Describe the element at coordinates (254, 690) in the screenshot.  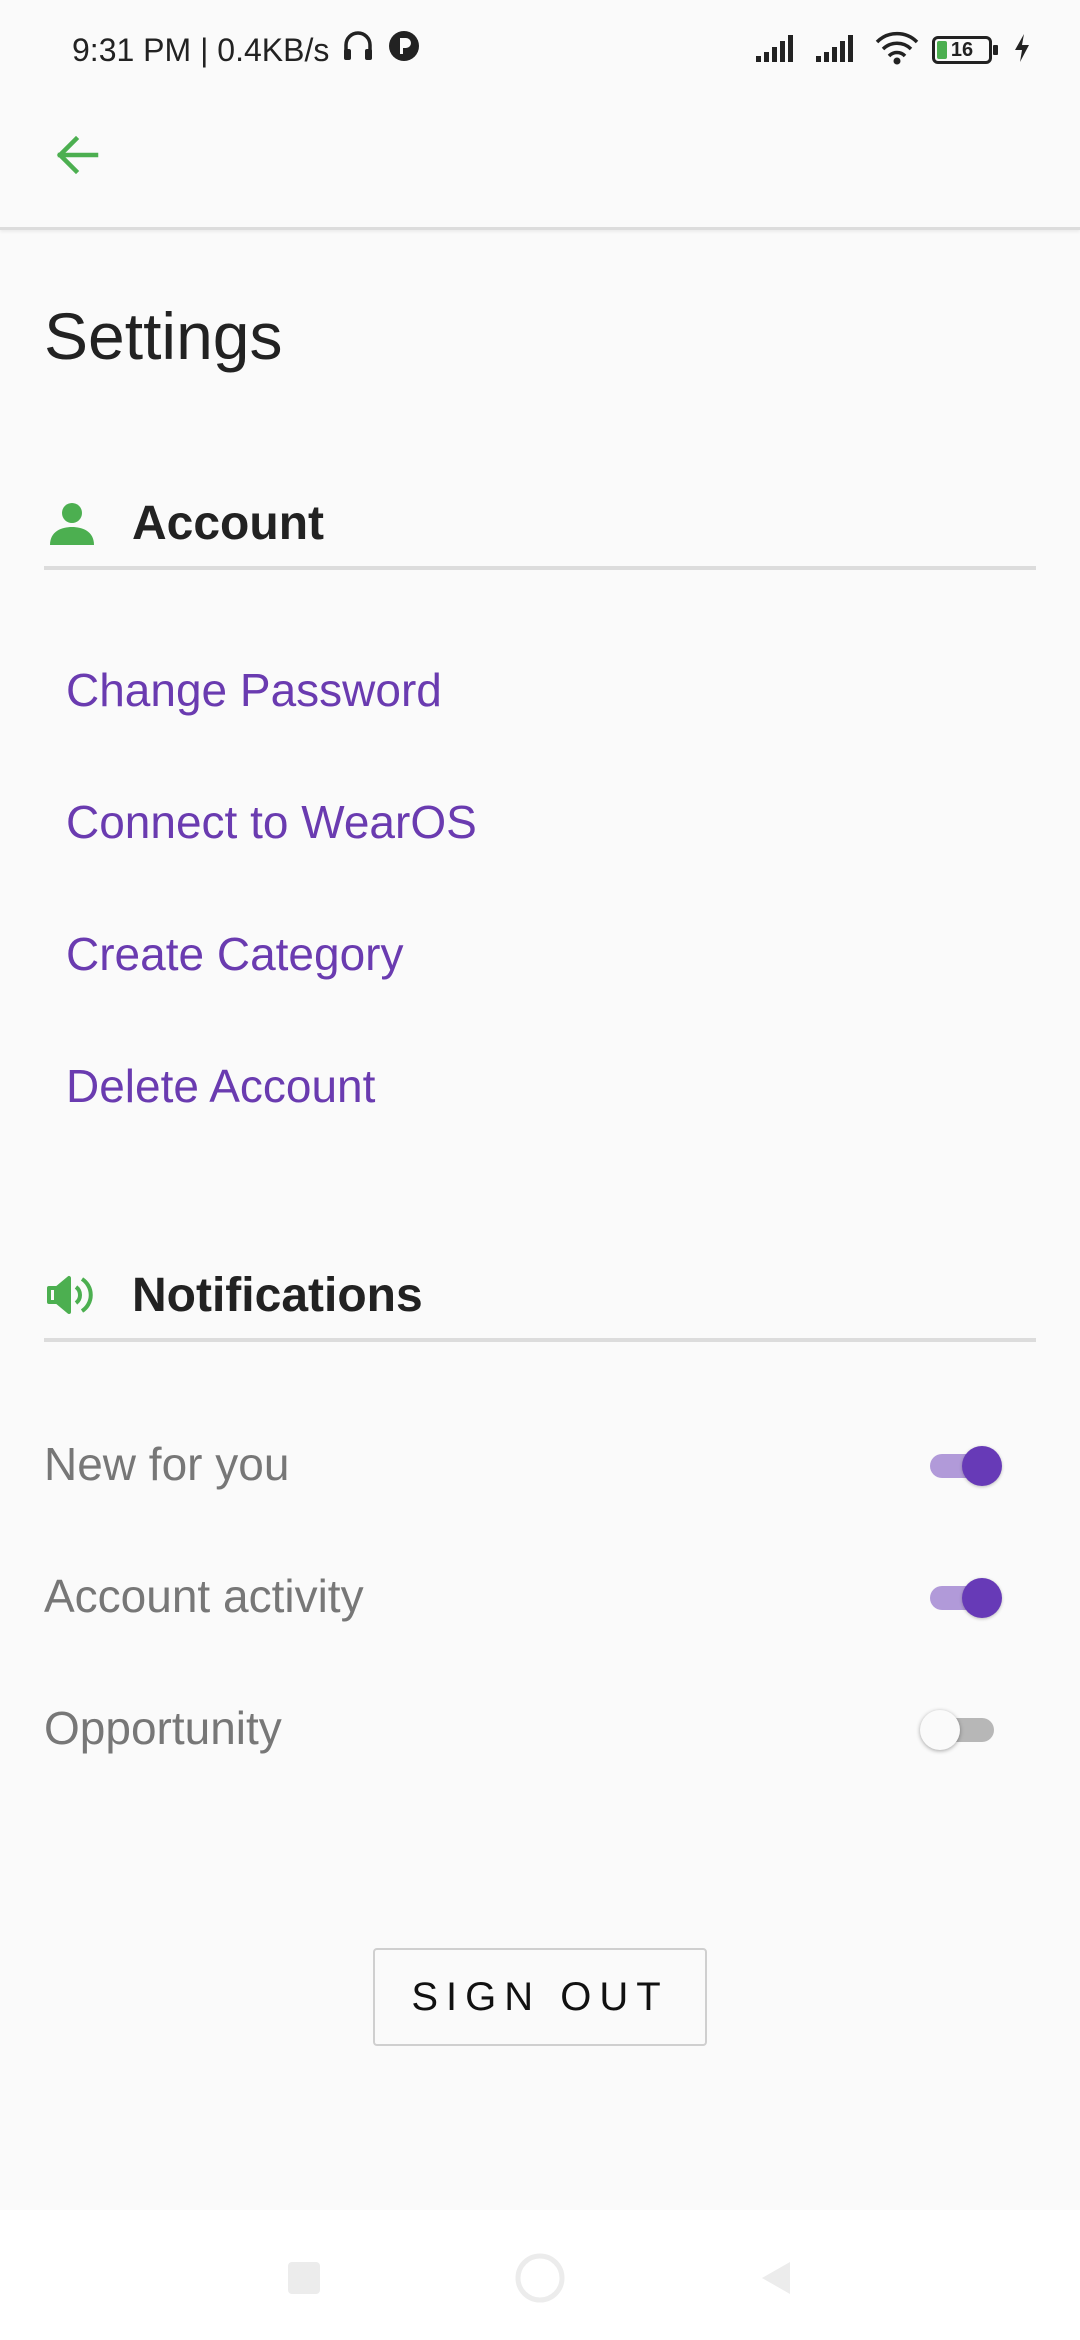
I see `change-password-link: Change Password` at that location.